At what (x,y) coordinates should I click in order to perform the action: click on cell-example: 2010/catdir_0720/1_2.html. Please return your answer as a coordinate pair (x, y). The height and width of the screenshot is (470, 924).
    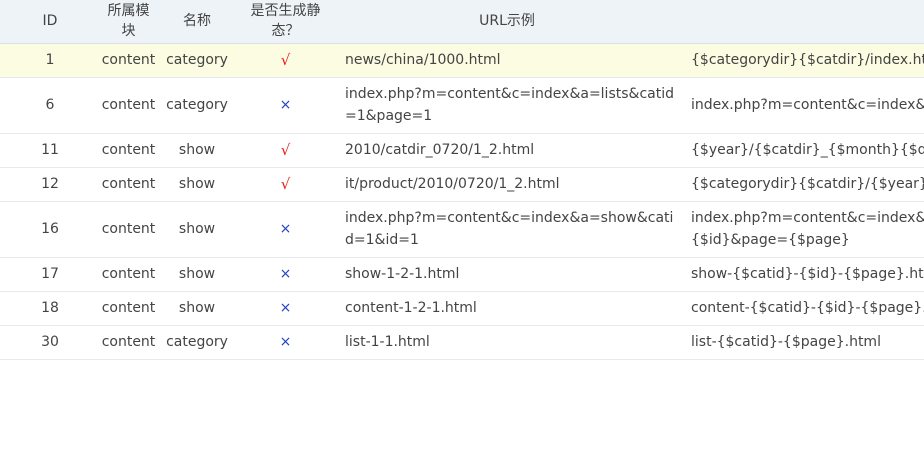
    Looking at the image, I should click on (507, 150).